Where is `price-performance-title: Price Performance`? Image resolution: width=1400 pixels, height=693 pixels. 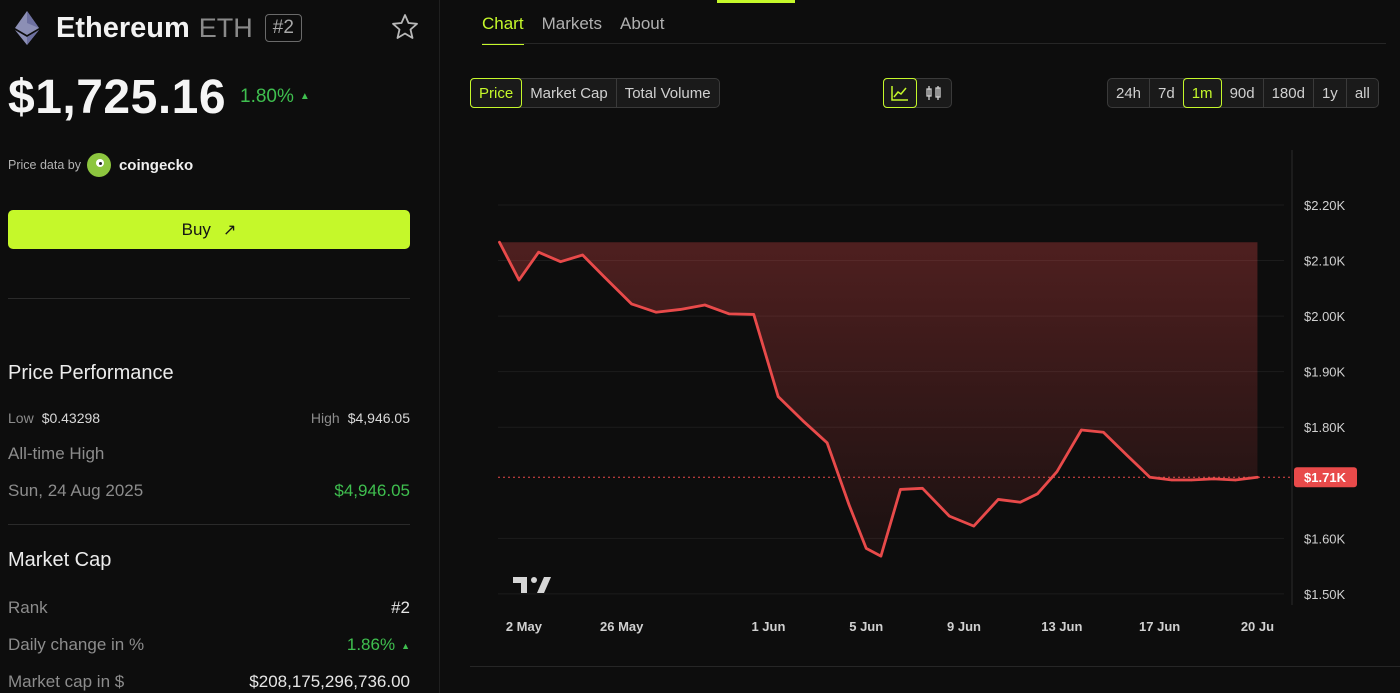
price-performance-title: Price Performance is located at coordinates (91, 373).